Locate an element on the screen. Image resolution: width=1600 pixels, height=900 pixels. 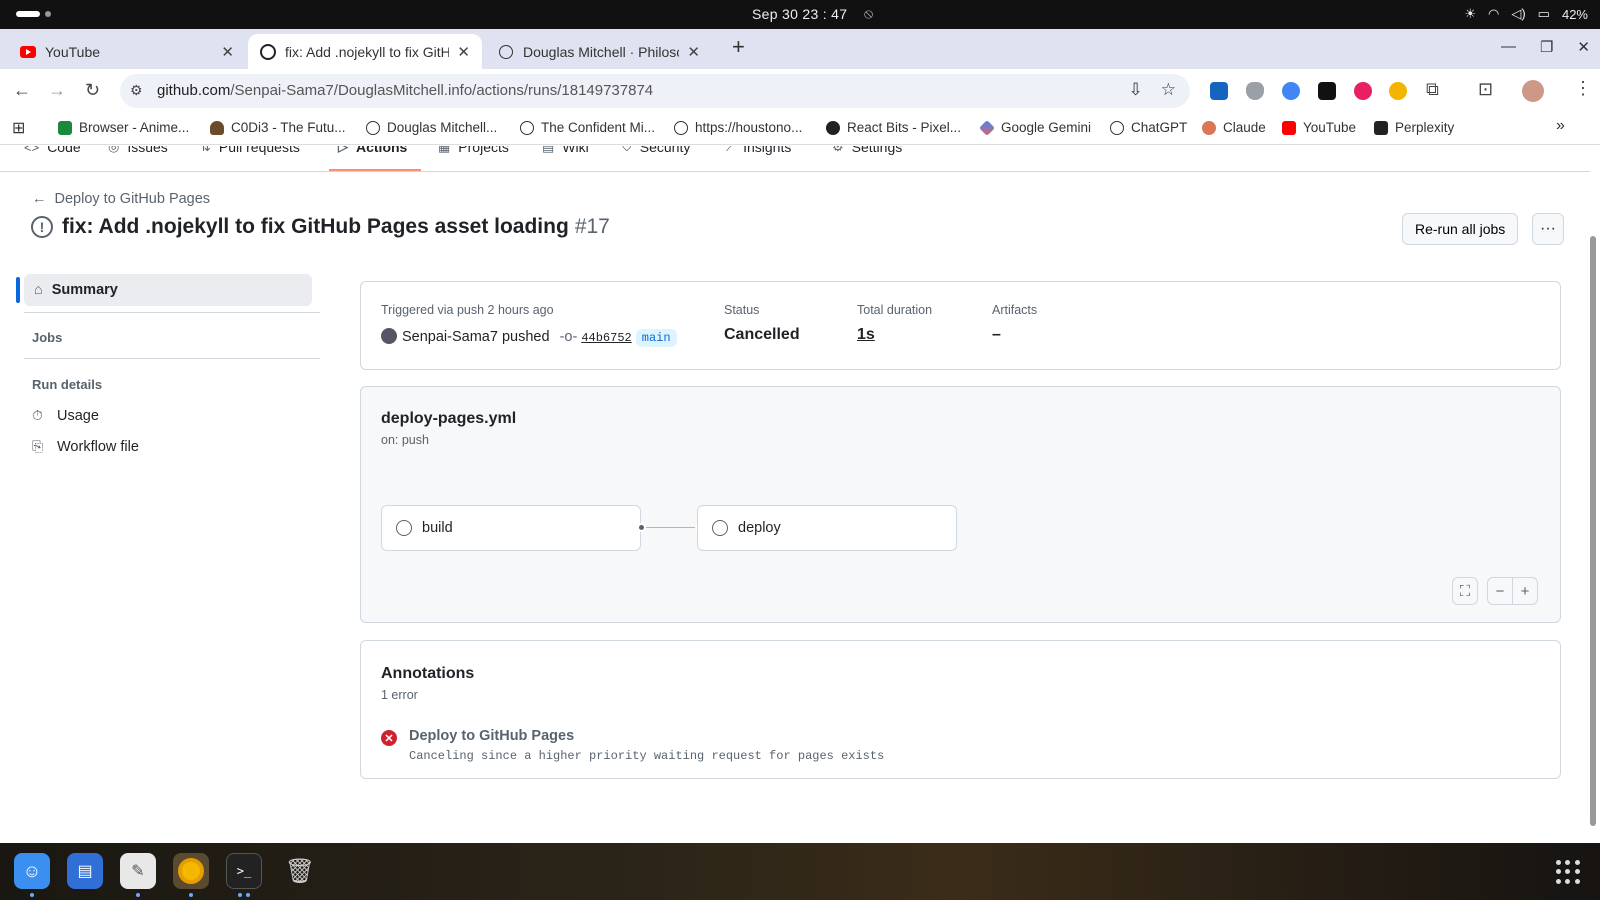
more-bookmarks-icon: » is located at coordinates (1560, 126).